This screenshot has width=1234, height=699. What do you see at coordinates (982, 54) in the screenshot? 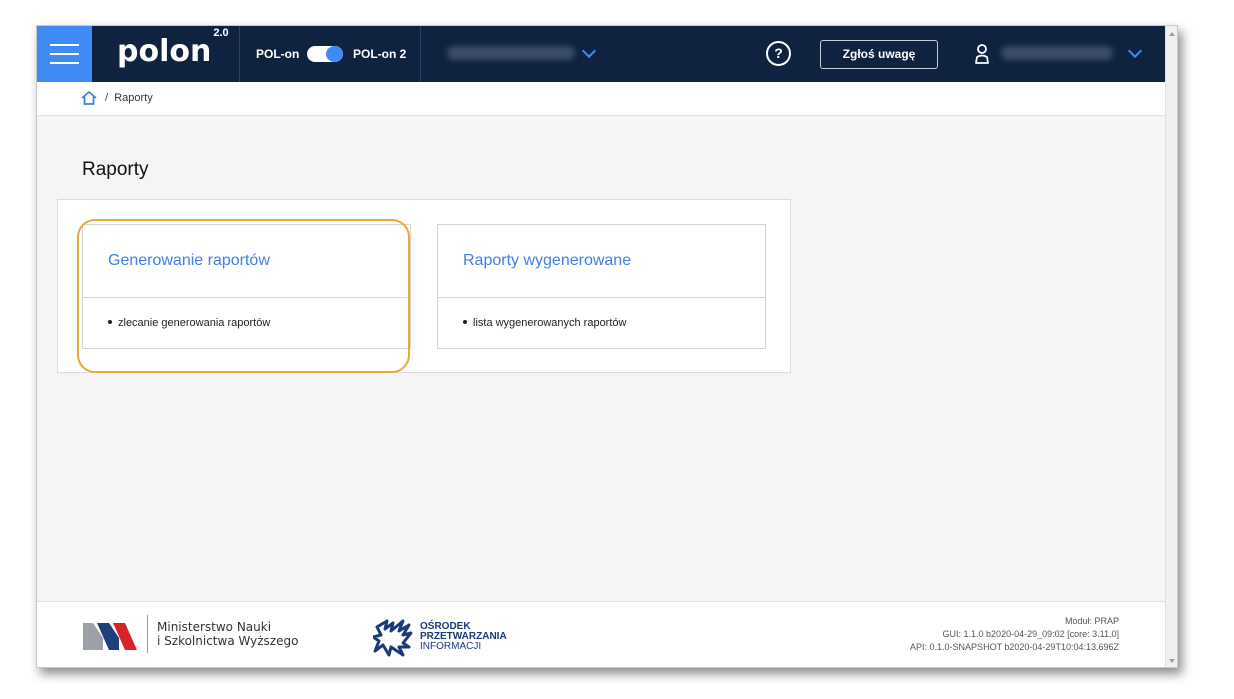
I see `user-icon` at bounding box center [982, 54].